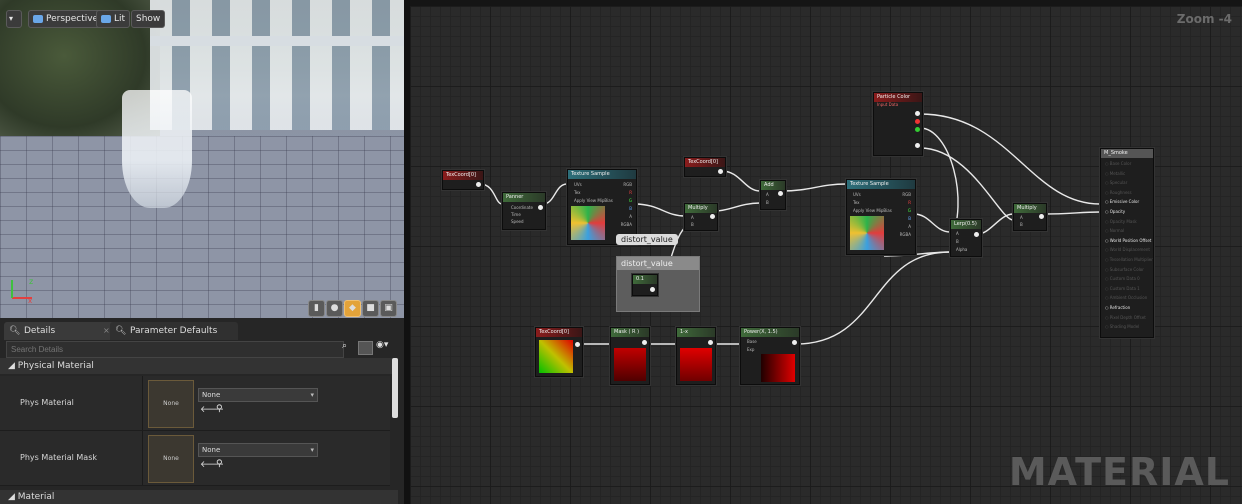 The width and height of the screenshot is (1242, 504). What do you see at coordinates (773, 195) in the screenshot?
I see `node-add: Add A B` at bounding box center [773, 195].